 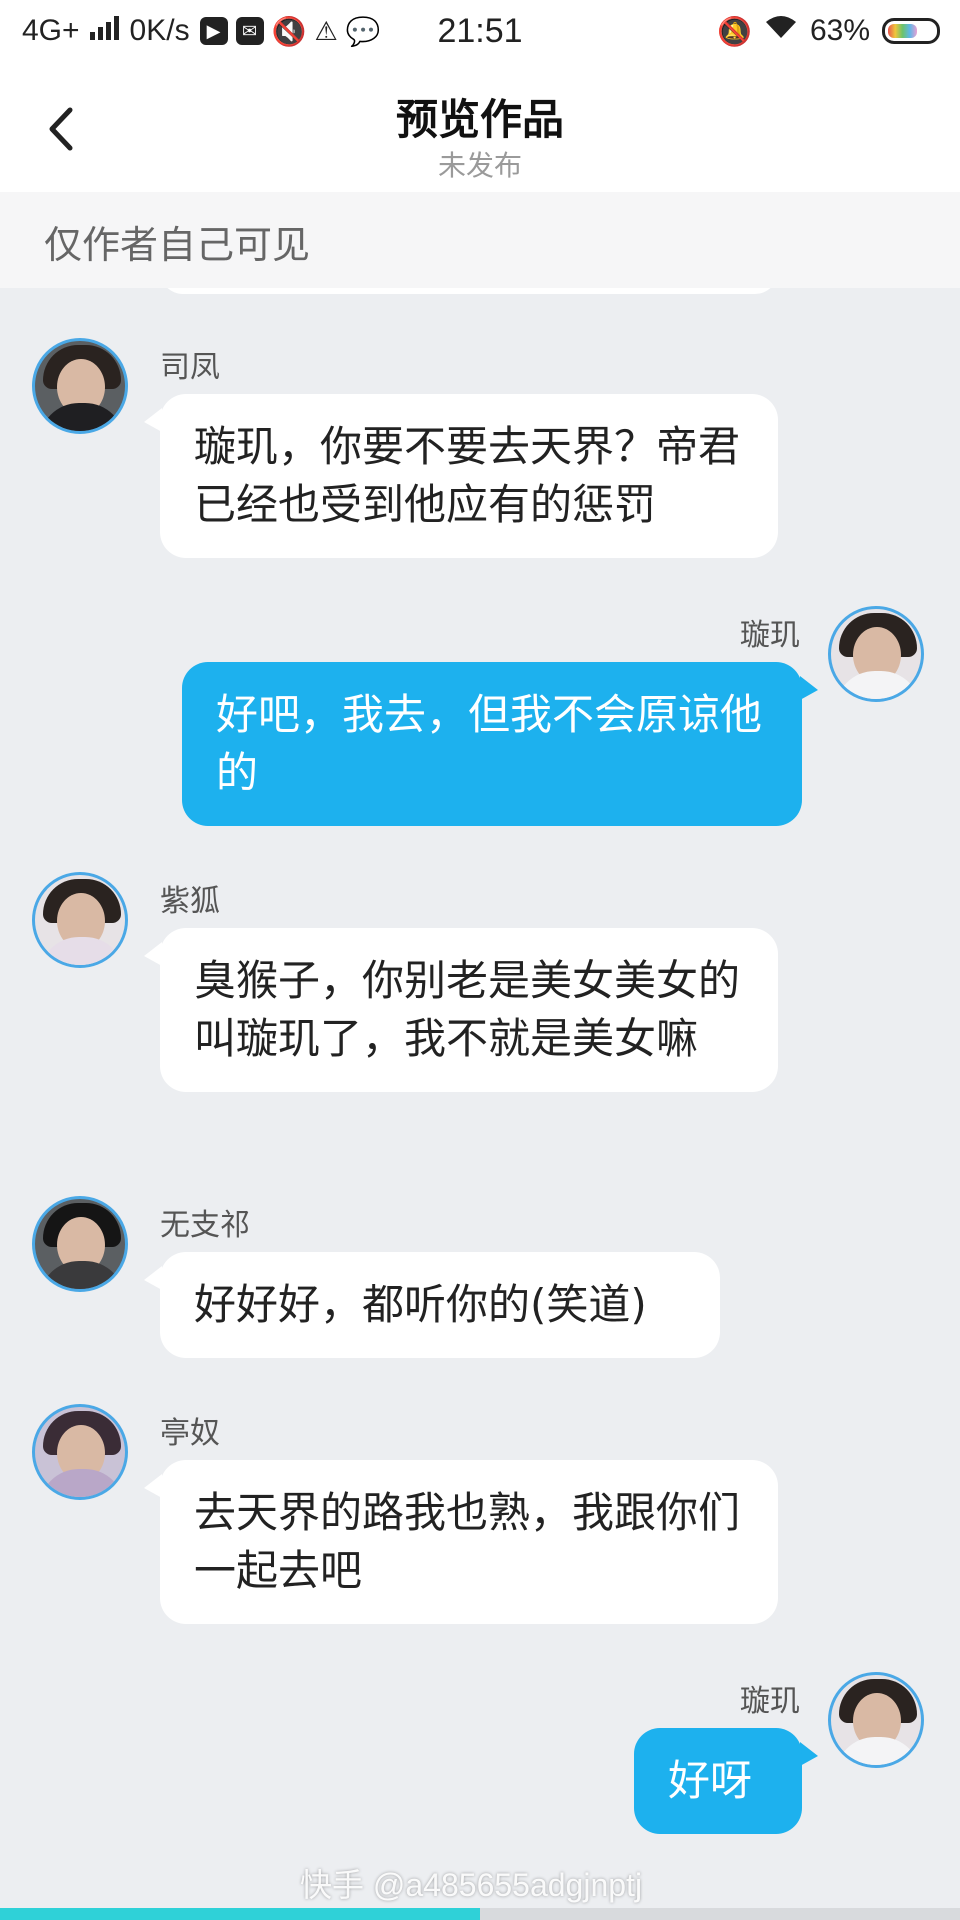 I want to click on avatar-sifeng, so click(x=80, y=386).